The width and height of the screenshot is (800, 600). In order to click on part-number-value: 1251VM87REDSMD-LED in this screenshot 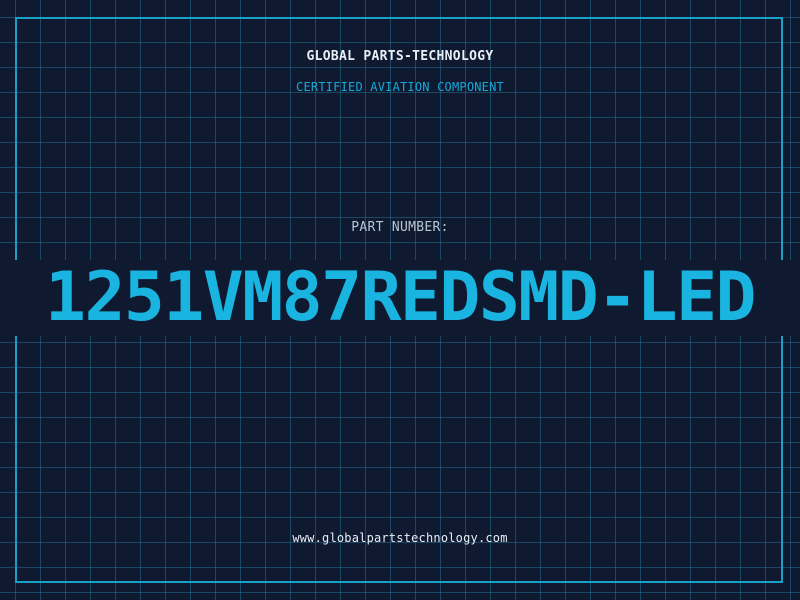, I will do `click(400, 298)`.